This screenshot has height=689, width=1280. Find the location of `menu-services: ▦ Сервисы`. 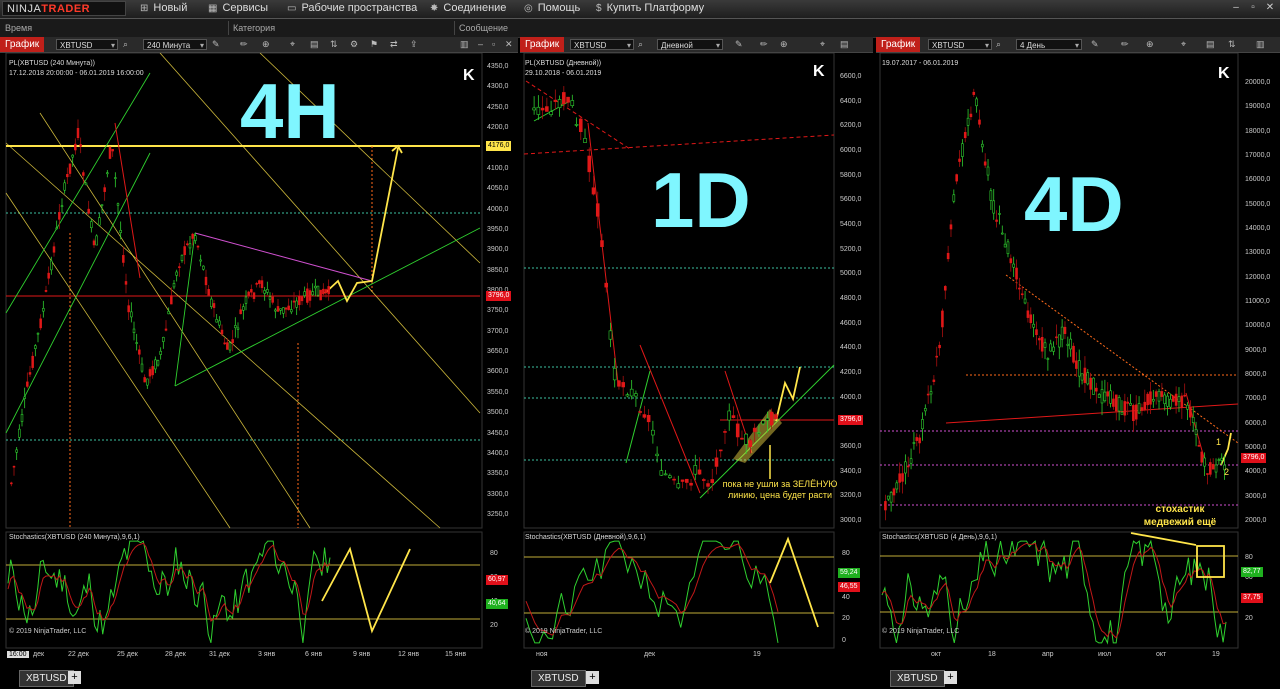

menu-services: ▦ Сервисы is located at coordinates (238, 8).